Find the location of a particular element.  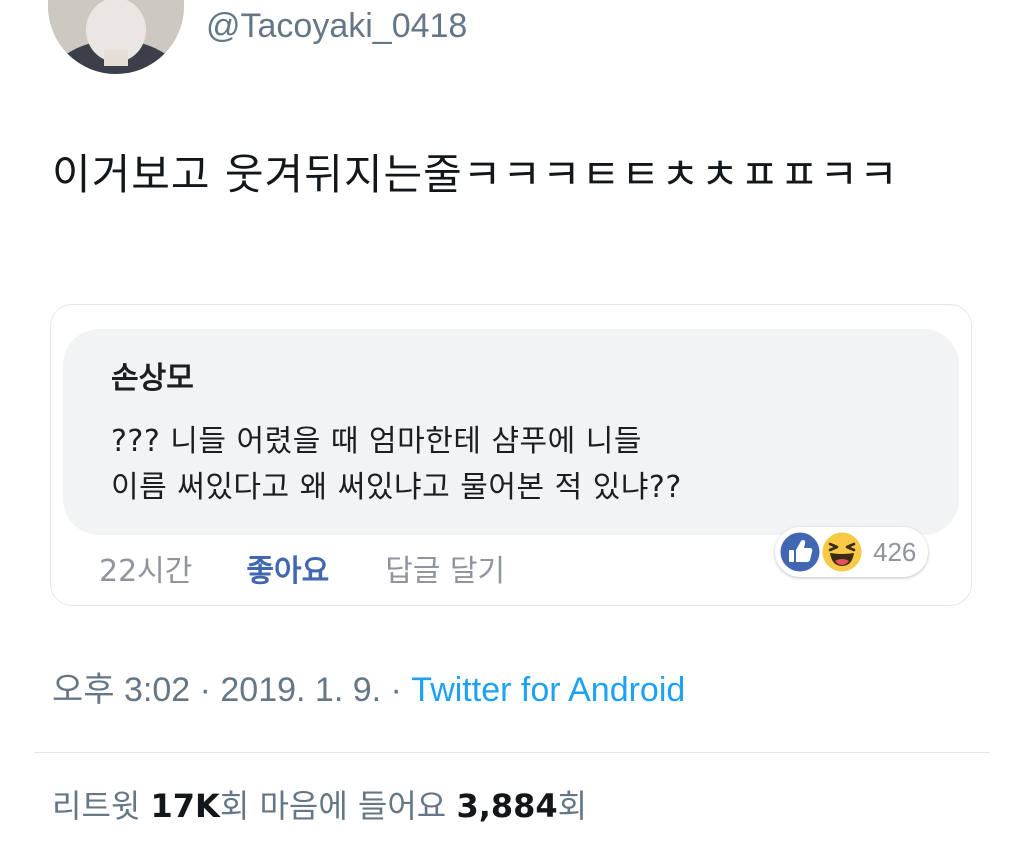

comment-time: 22시간 is located at coordinates (146, 571).